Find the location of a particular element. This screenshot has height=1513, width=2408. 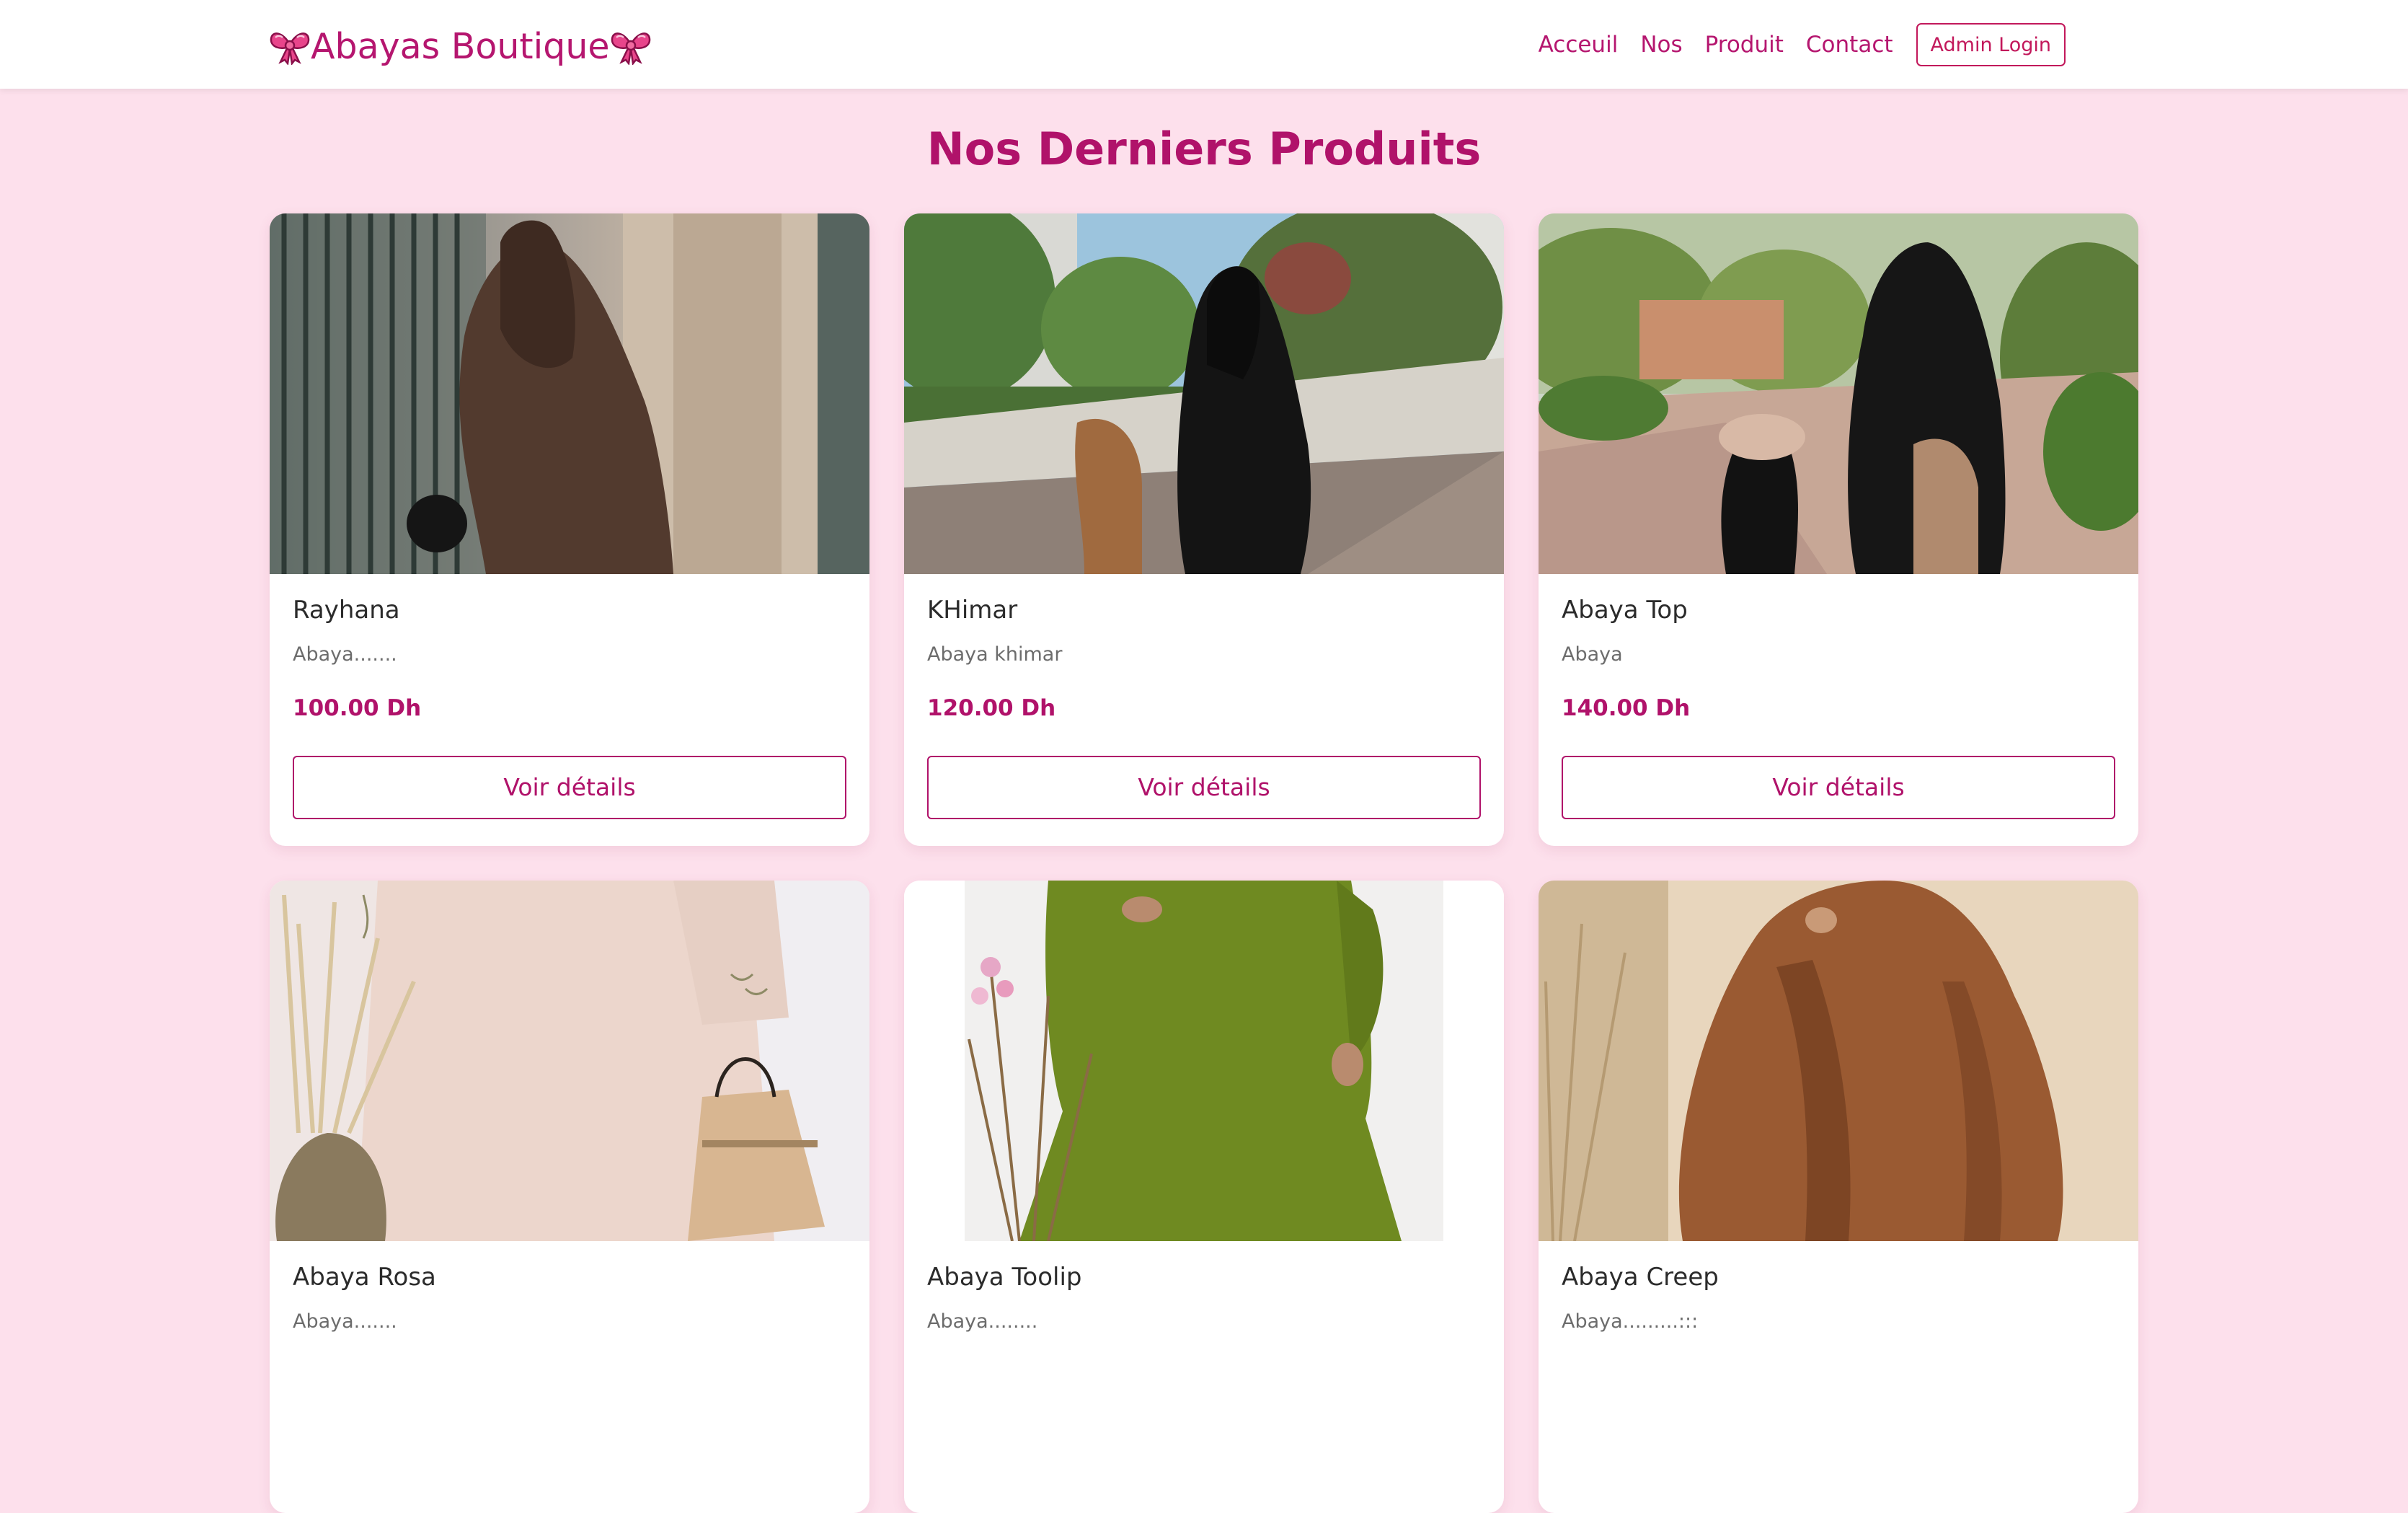

product-card: Abaya Creep Abaya.........::: is located at coordinates (1838, 1197).